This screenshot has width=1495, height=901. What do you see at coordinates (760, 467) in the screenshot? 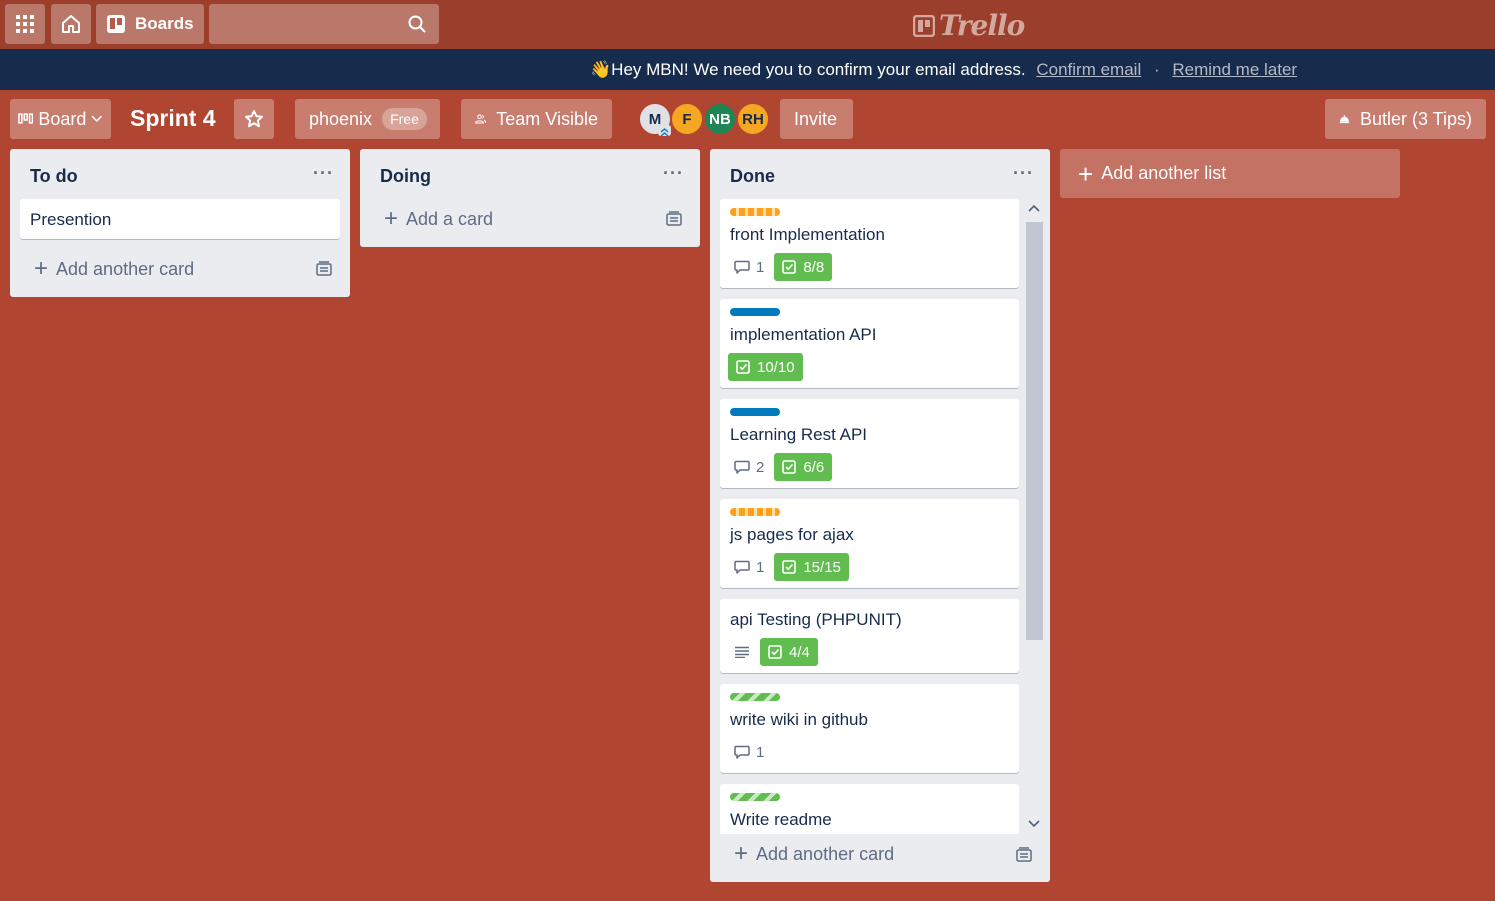
I see `comment-count: 2` at bounding box center [760, 467].